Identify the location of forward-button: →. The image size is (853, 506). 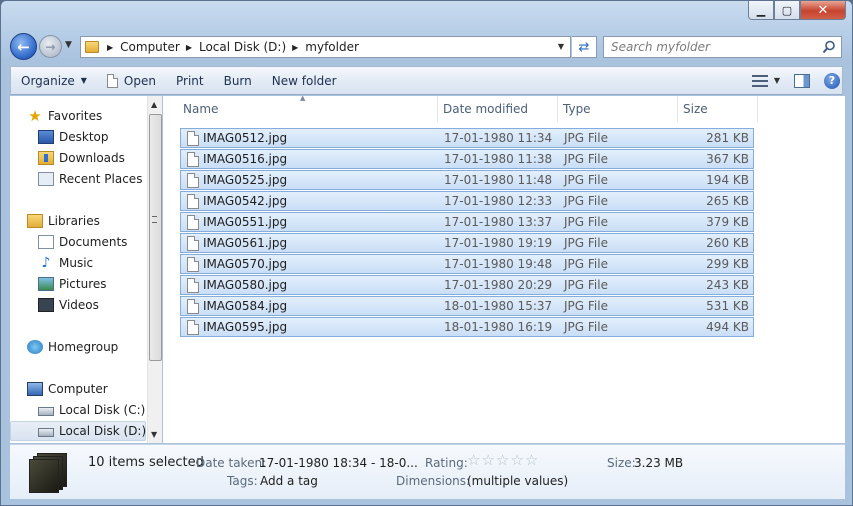
(50, 46).